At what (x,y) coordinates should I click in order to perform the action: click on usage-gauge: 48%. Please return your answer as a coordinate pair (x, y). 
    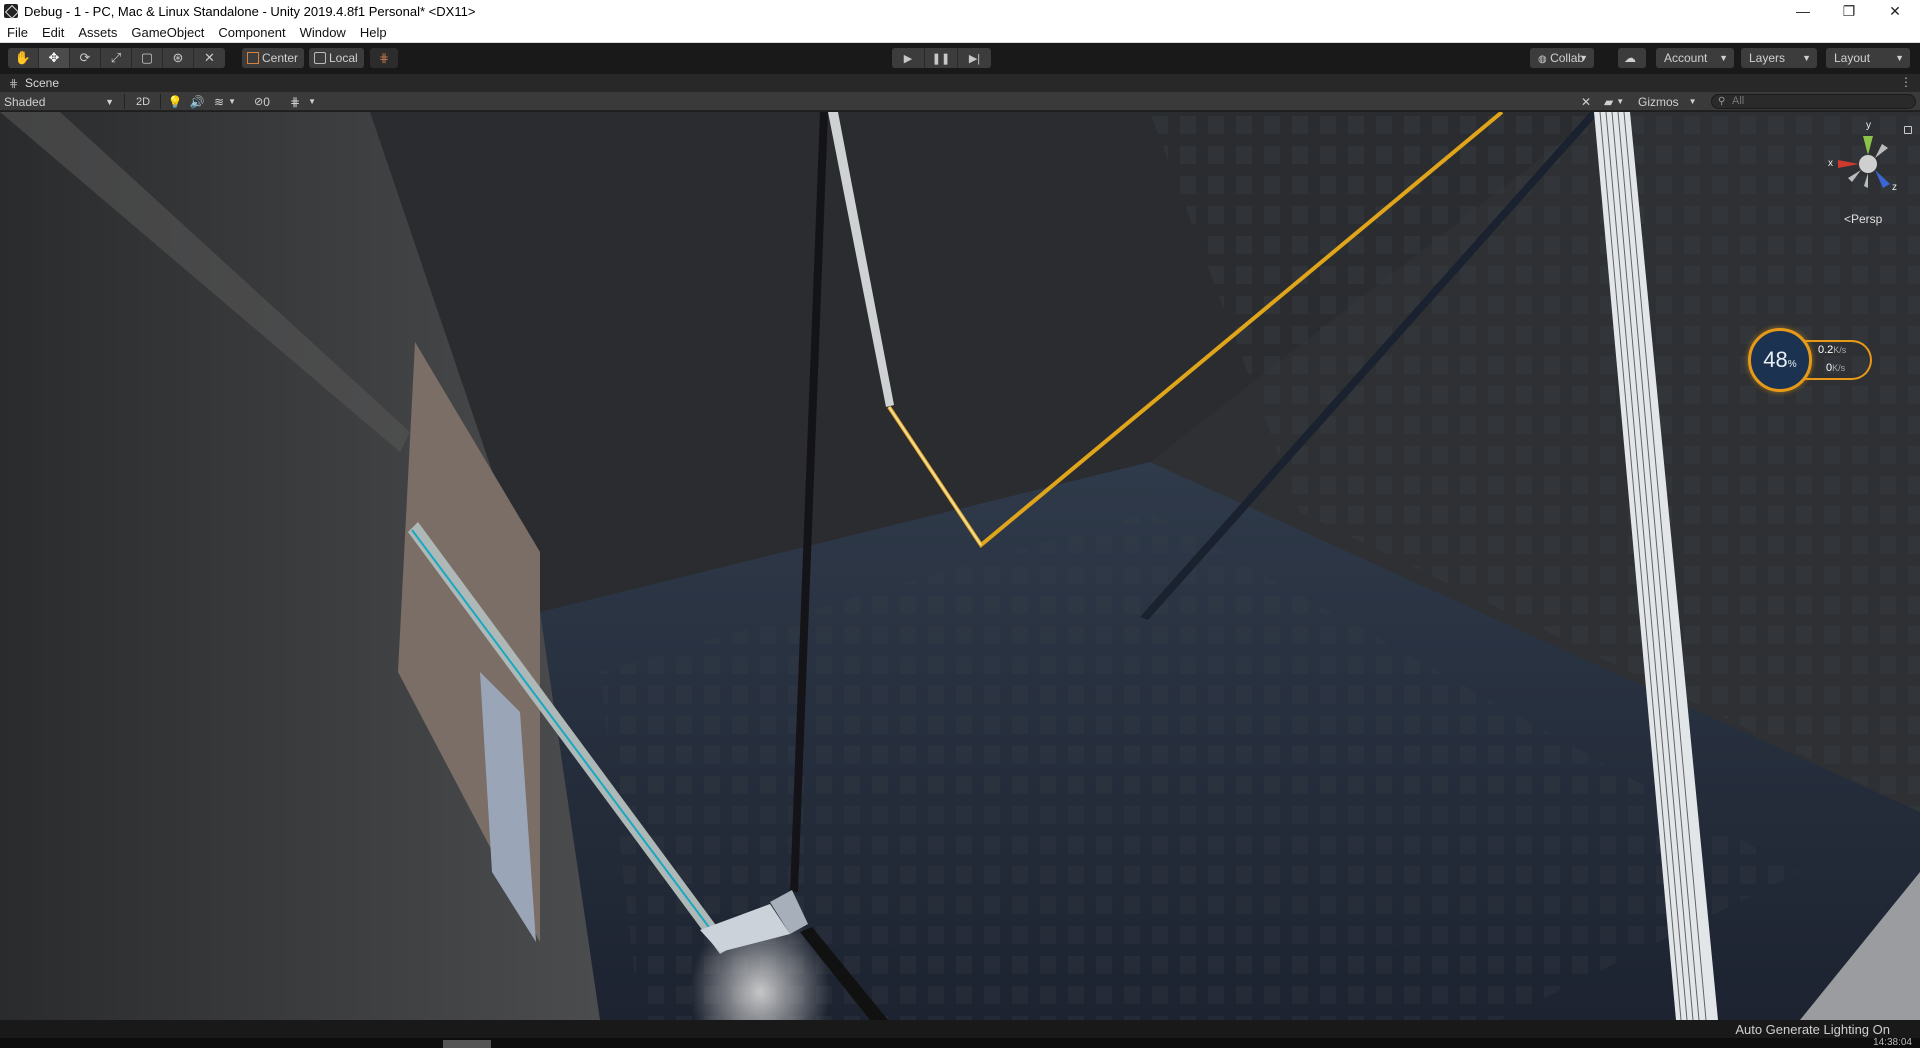
    Looking at the image, I should click on (1780, 360).